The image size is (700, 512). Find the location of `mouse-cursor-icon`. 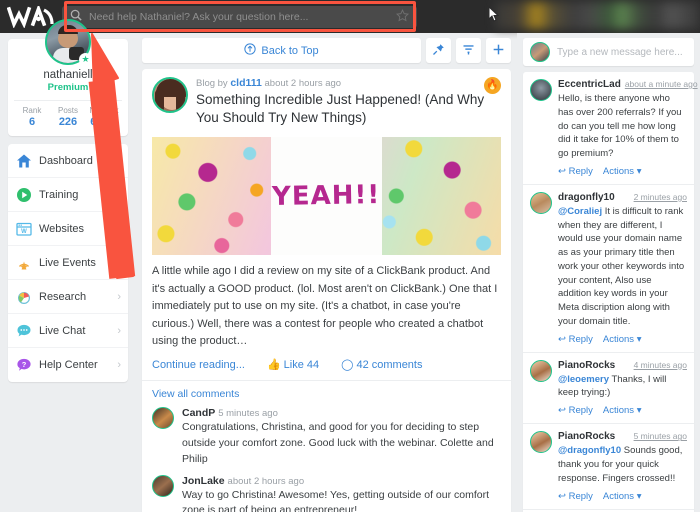

mouse-cursor-icon is located at coordinates (494, 15).